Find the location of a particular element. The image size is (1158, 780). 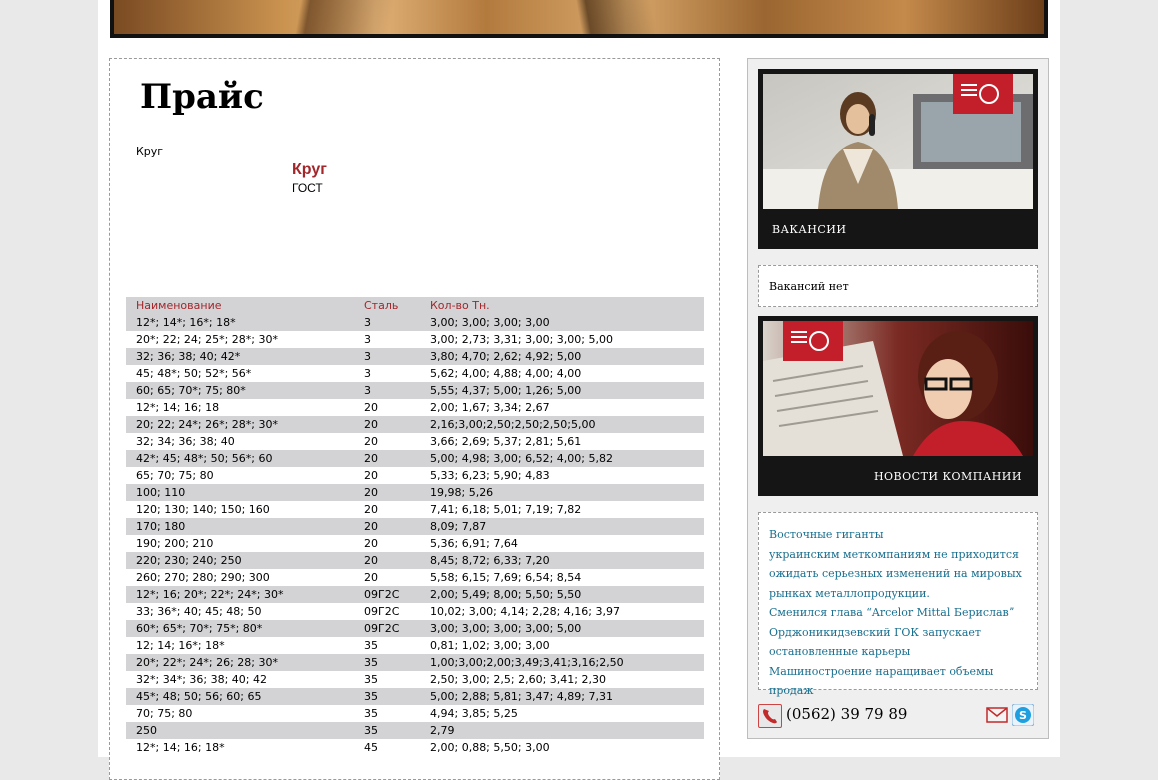

cell-quantity: 3,00; 3,00; 3,00; 3,00 is located at coordinates (562, 322).